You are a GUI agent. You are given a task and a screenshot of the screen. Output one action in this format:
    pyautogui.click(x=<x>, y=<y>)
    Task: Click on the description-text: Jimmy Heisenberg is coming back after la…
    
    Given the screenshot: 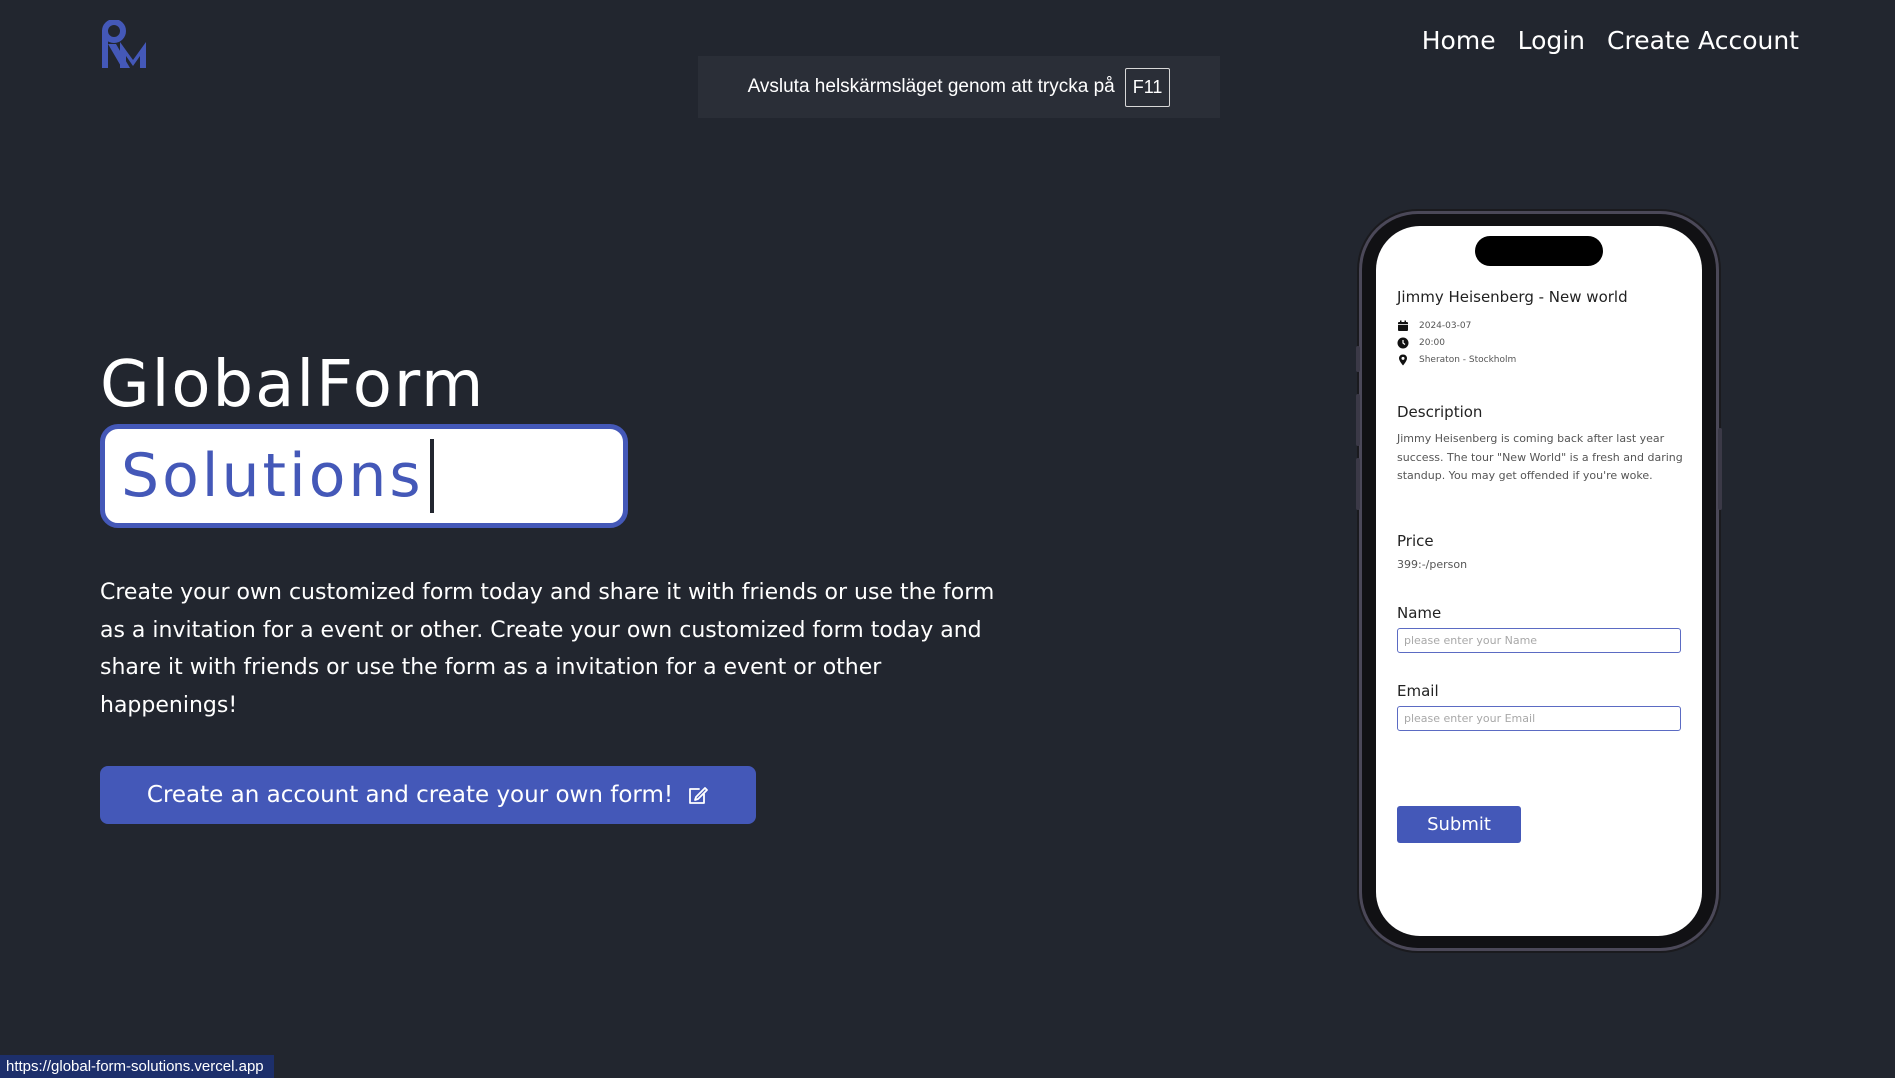 What is the action you would take?
    pyautogui.click(x=1540, y=457)
    